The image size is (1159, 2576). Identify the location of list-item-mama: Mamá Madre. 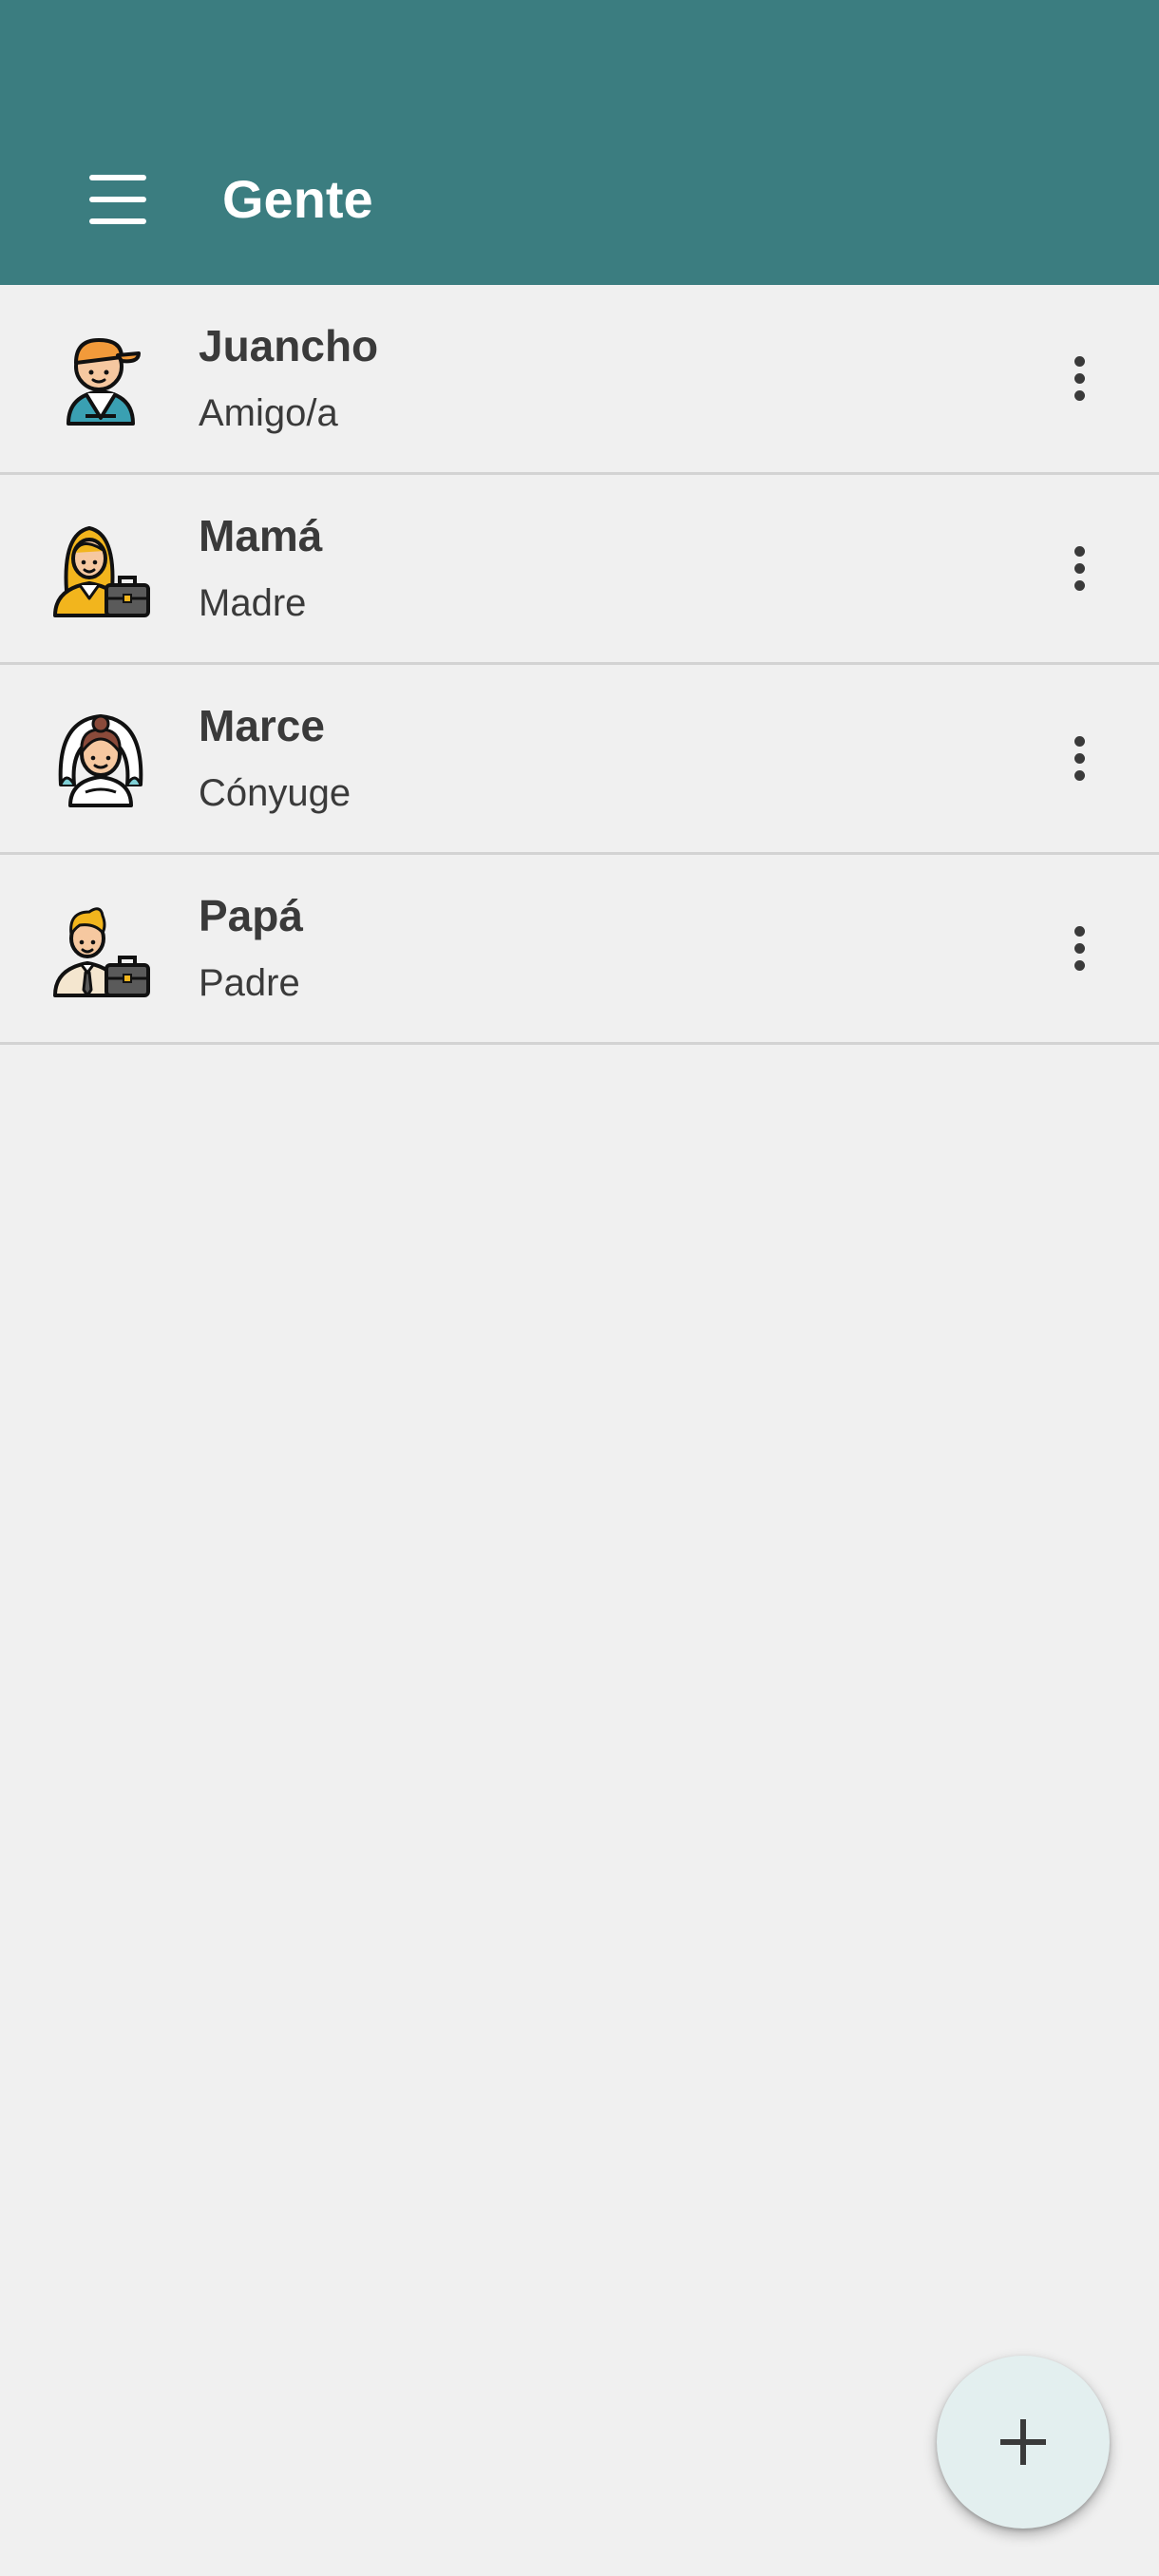
(579, 570).